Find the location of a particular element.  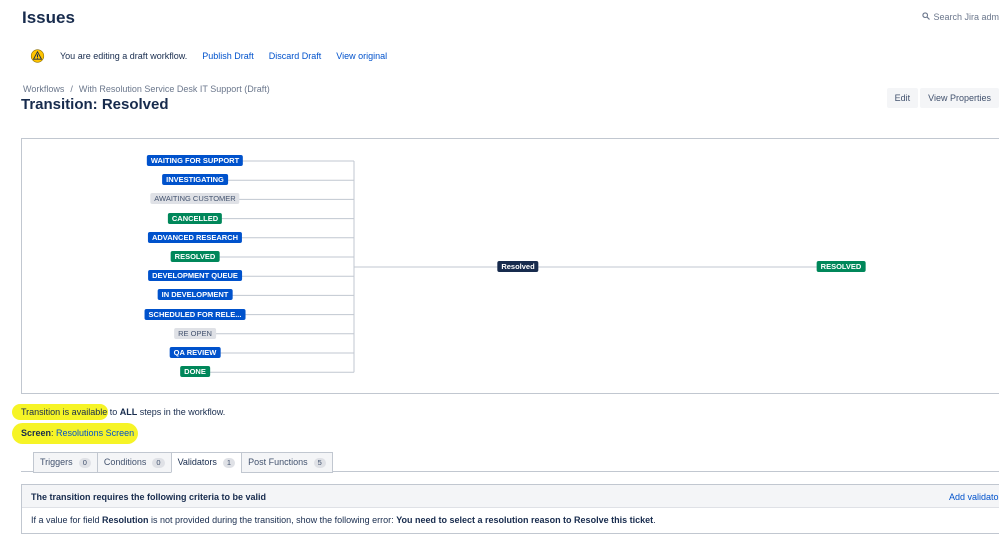

tab-triggers: Triggers 0 is located at coordinates (65, 462).